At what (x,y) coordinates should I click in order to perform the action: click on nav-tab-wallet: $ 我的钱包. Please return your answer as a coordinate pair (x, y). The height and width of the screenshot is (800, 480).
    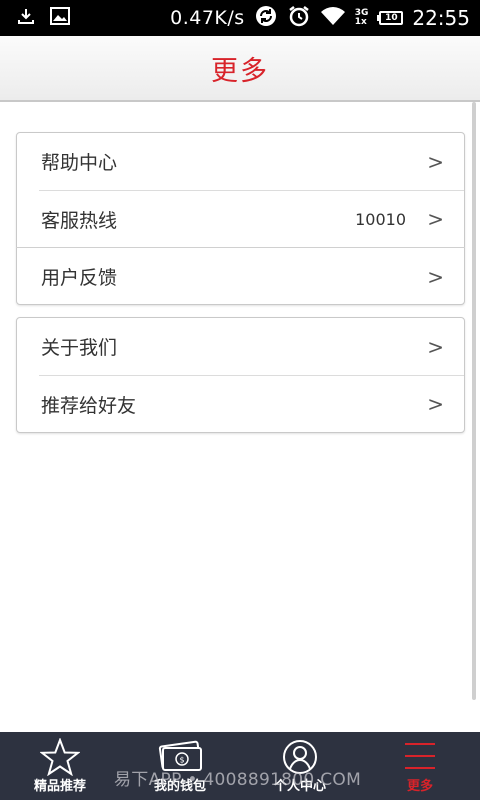
    Looking at the image, I should click on (180, 766).